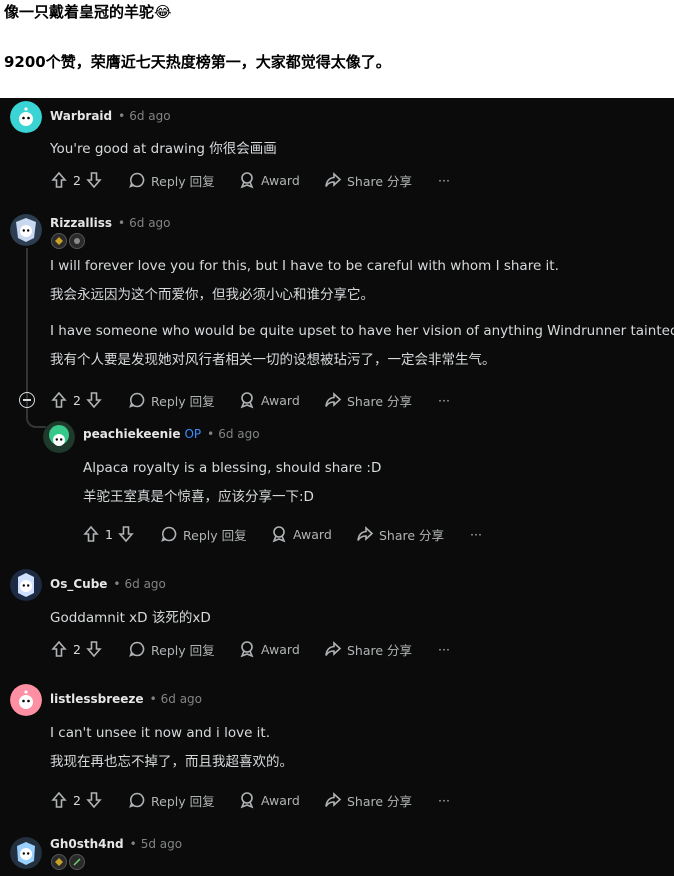  I want to click on comment-text-translation: 我会永远因为这个而爱你，但我必须小心和谁分享它。, so click(212, 295).